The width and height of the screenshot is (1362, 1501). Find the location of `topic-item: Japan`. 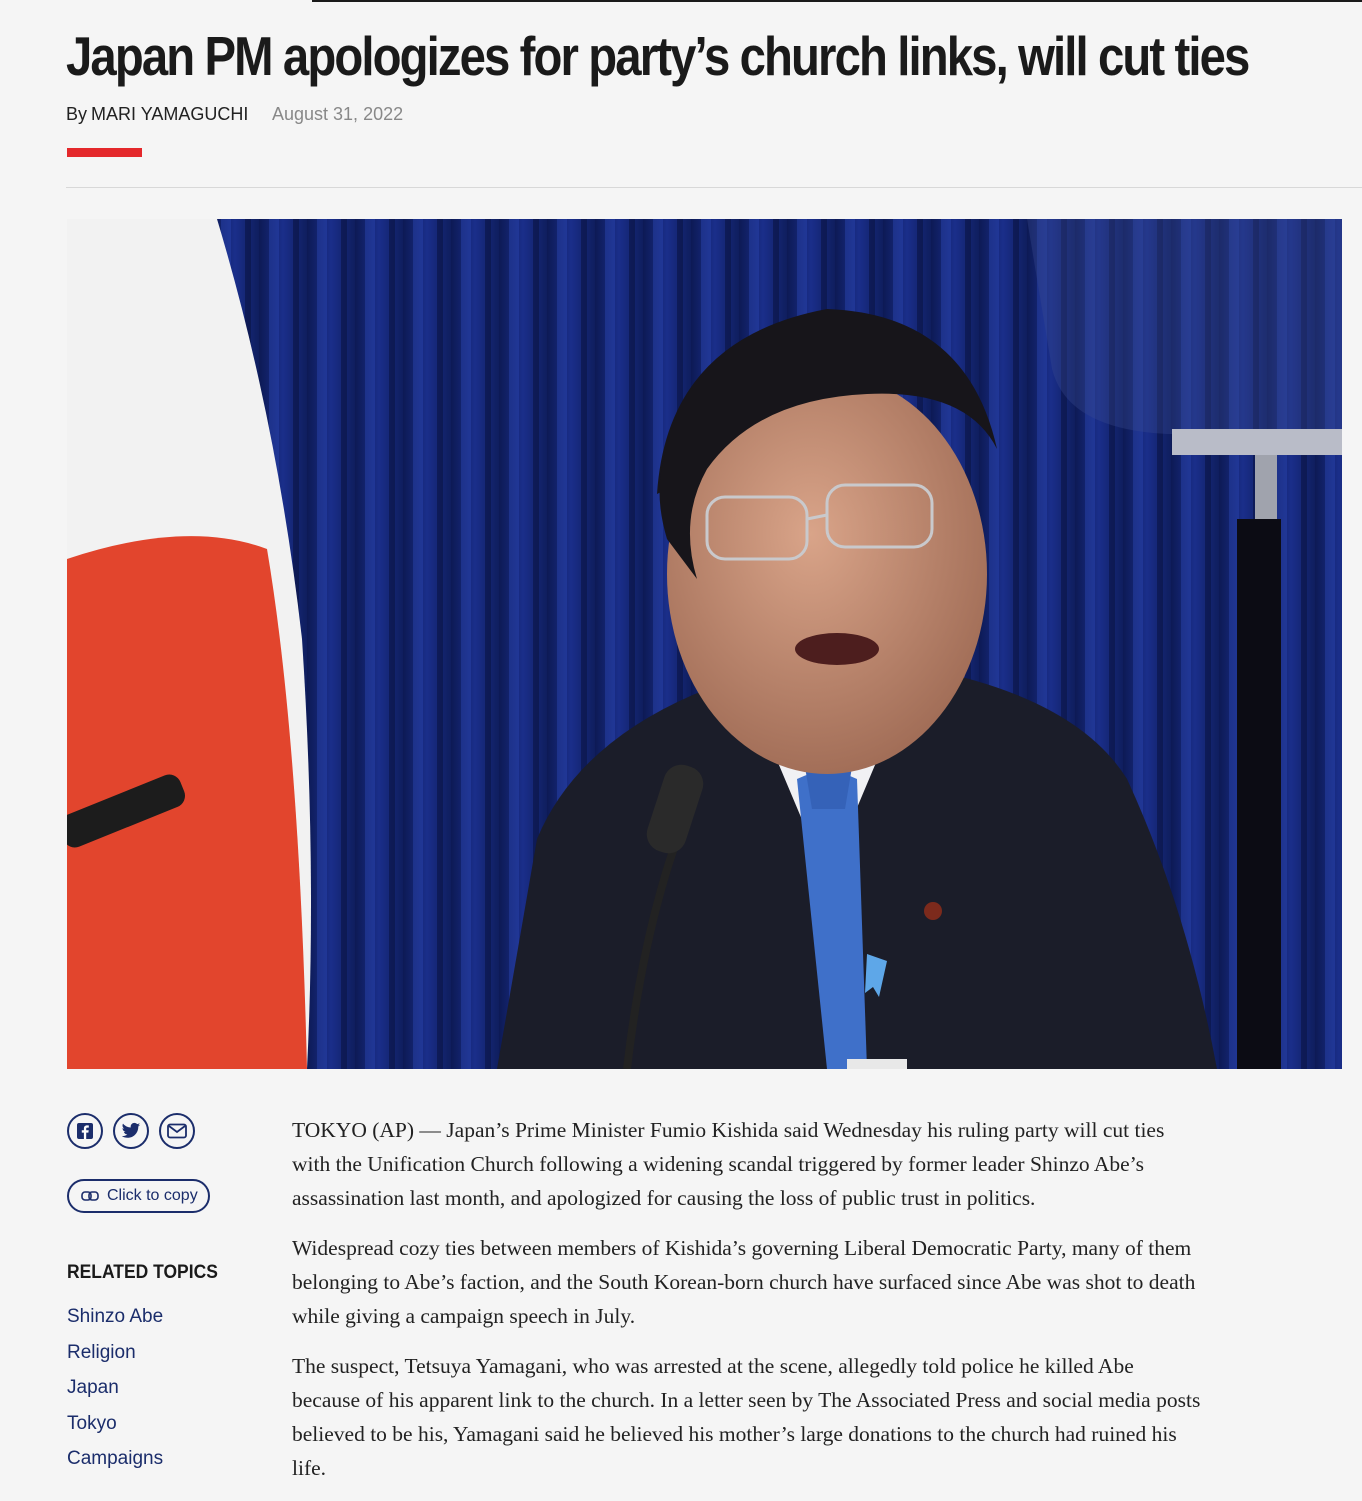

topic-item: Japan is located at coordinates (115, 1395).